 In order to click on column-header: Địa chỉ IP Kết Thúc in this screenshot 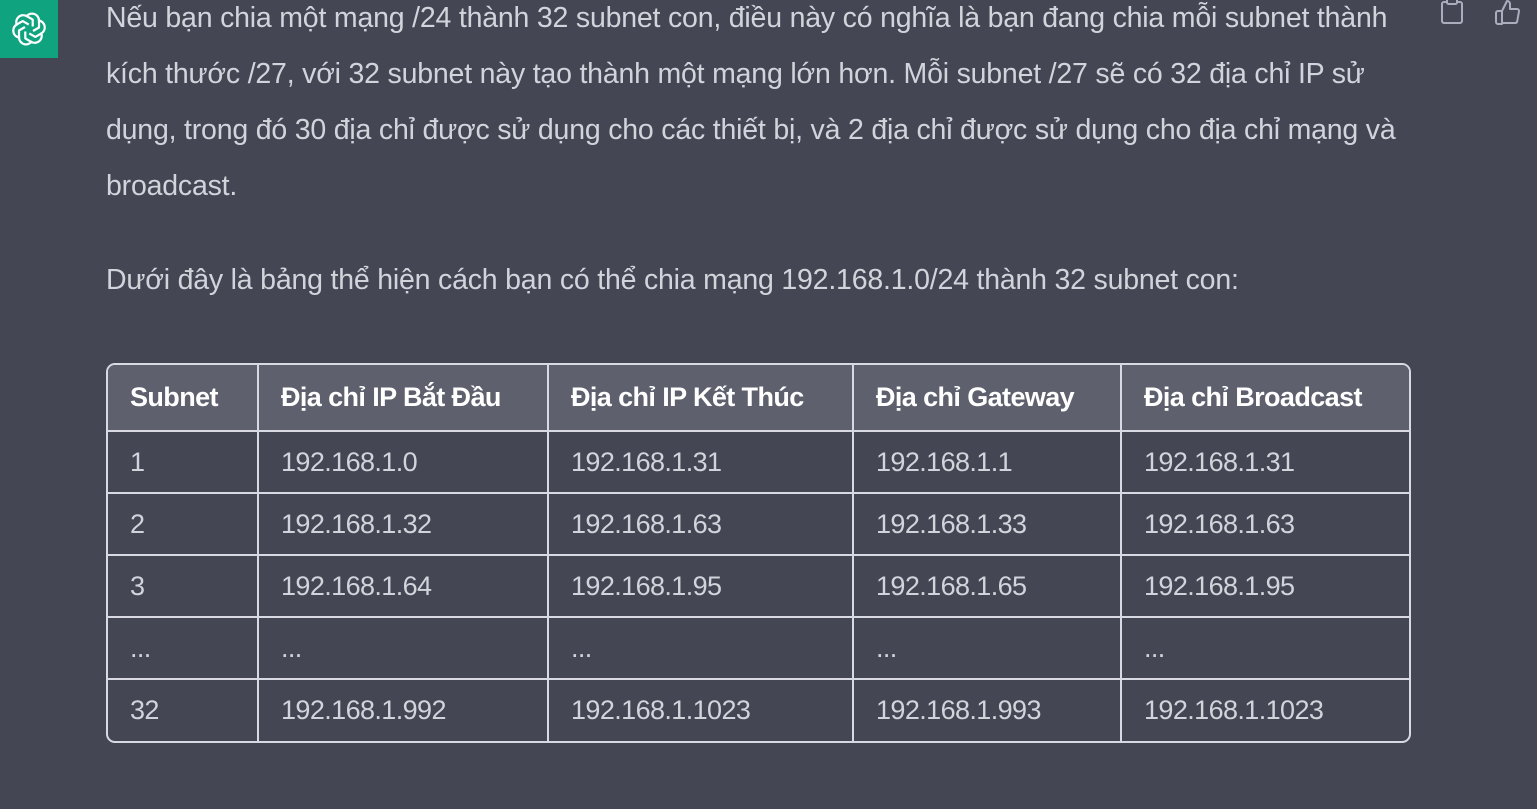, I will do `click(700, 398)`.